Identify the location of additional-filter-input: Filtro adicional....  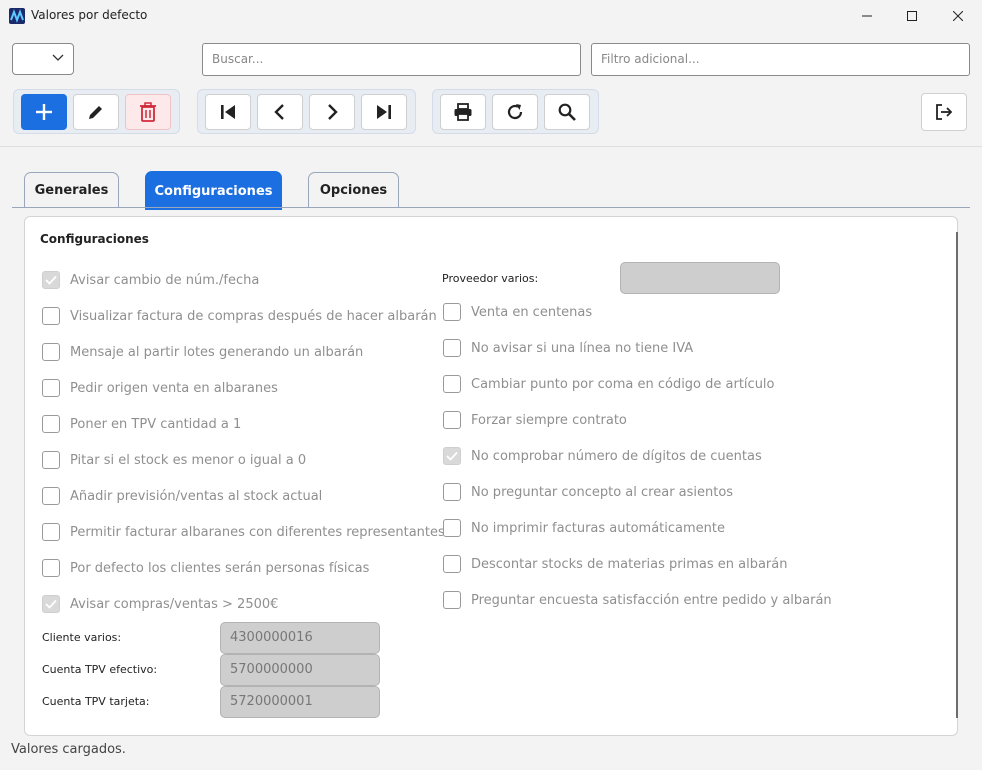
(780, 59).